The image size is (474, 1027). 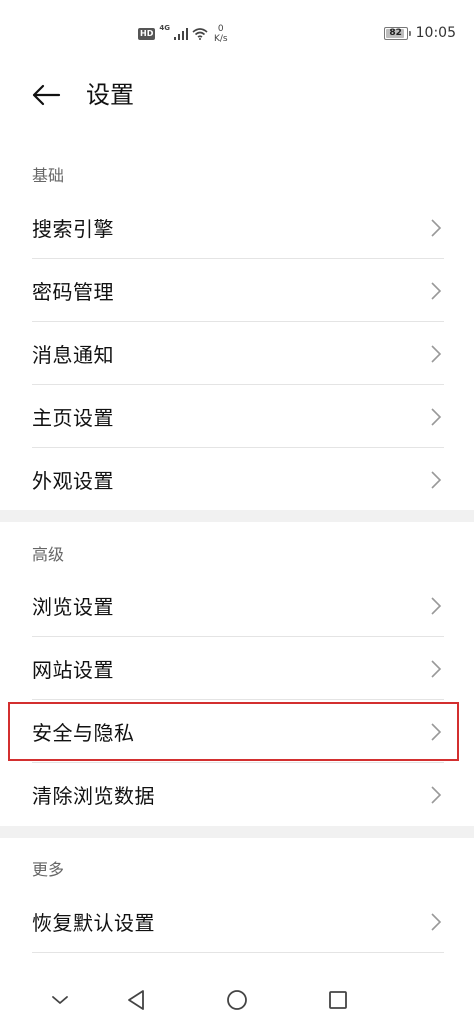 What do you see at coordinates (233, 731) in the screenshot?
I see `settings-item-security-privacy: 安全与隐私` at bounding box center [233, 731].